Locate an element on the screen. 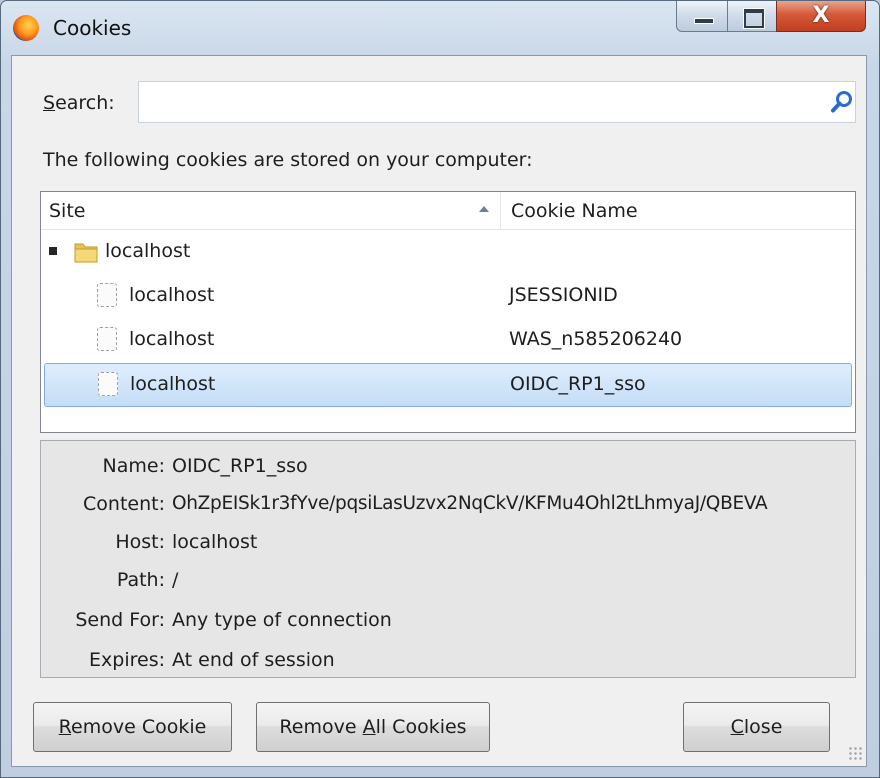 The height and width of the screenshot is (778, 880). window-title: Cookies is located at coordinates (92, 28).